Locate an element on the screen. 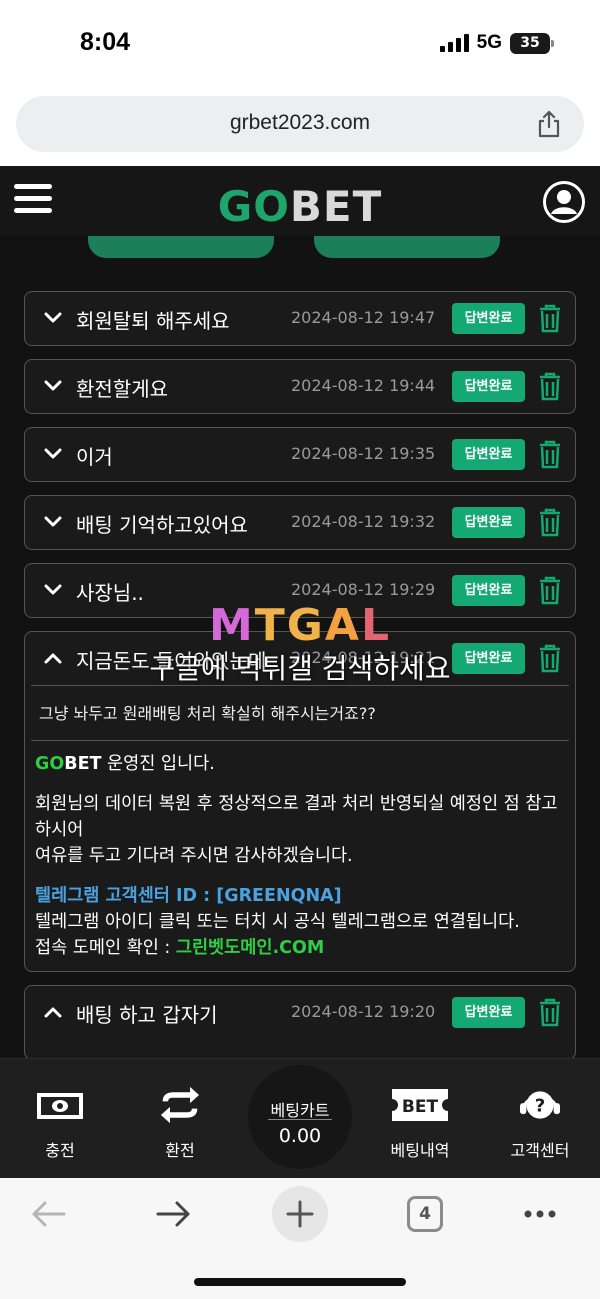  nav-bet-history: BET 베팅내역 is located at coordinates (420, 1119).